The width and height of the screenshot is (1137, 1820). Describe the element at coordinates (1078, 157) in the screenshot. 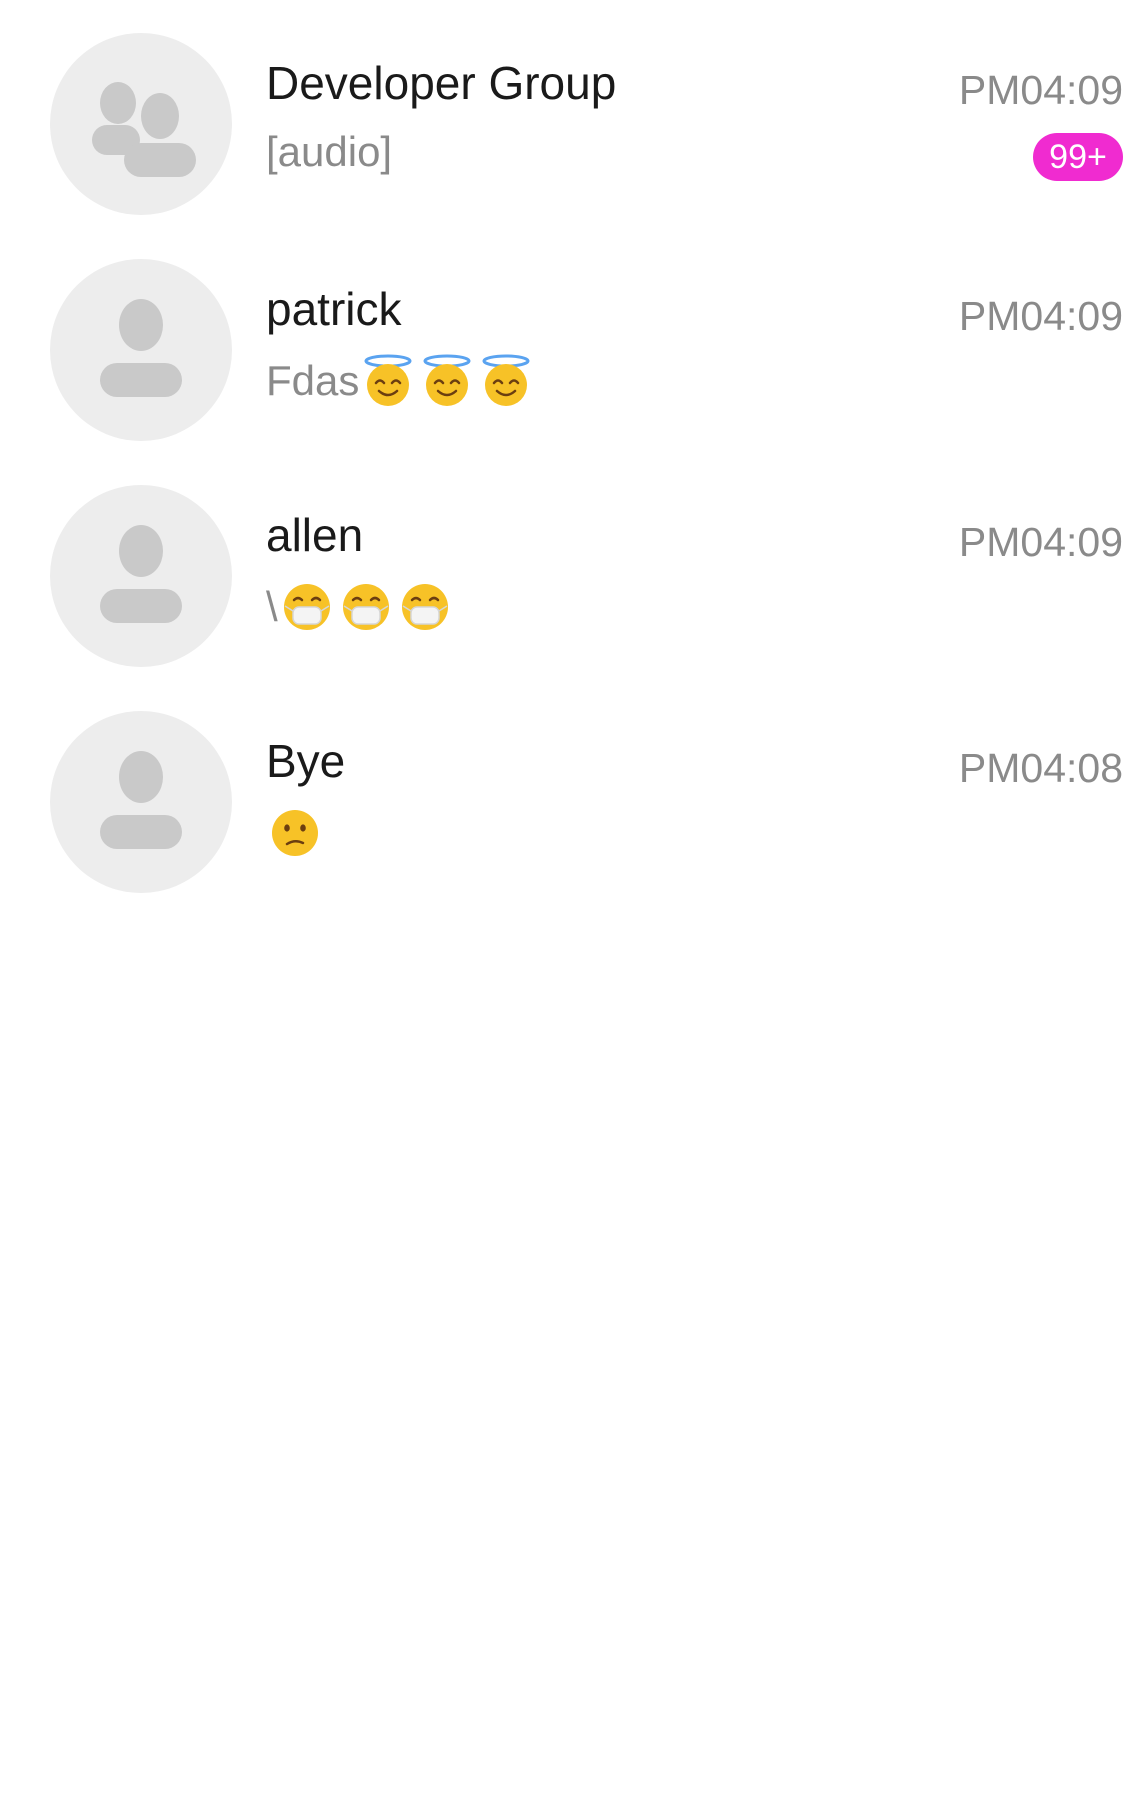

I see `unread-badge: 99+` at that location.